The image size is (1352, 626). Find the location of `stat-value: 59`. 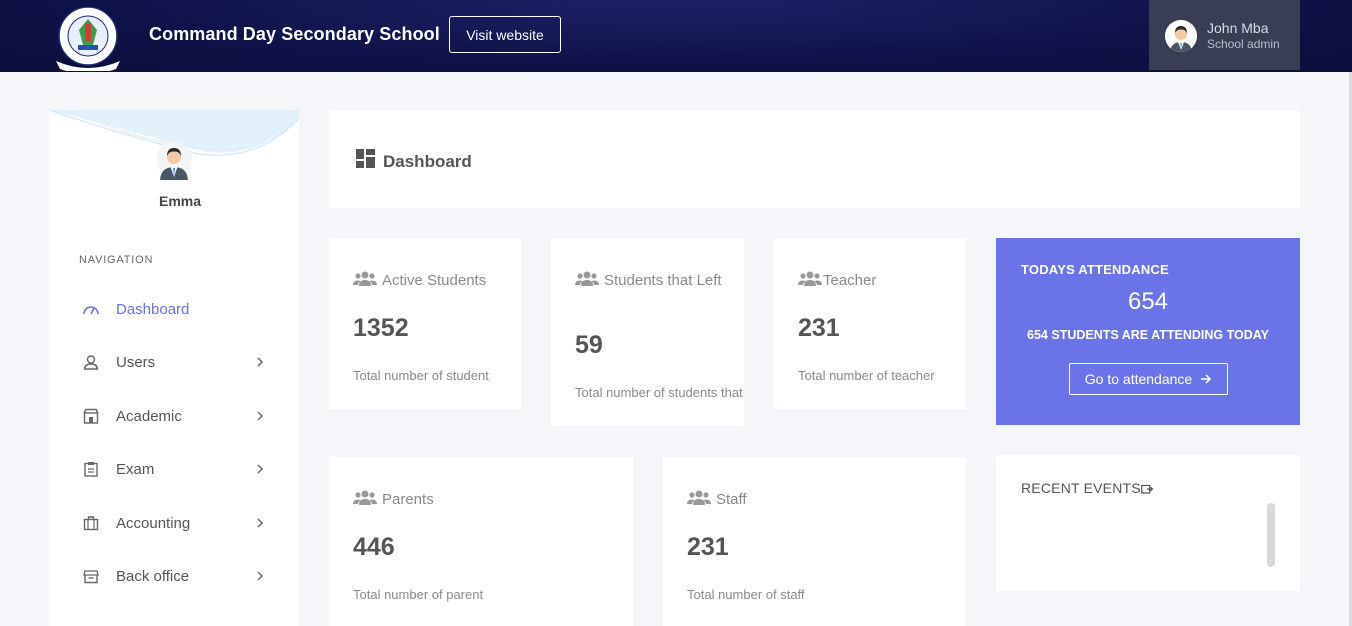

stat-value: 59 is located at coordinates (589, 345).